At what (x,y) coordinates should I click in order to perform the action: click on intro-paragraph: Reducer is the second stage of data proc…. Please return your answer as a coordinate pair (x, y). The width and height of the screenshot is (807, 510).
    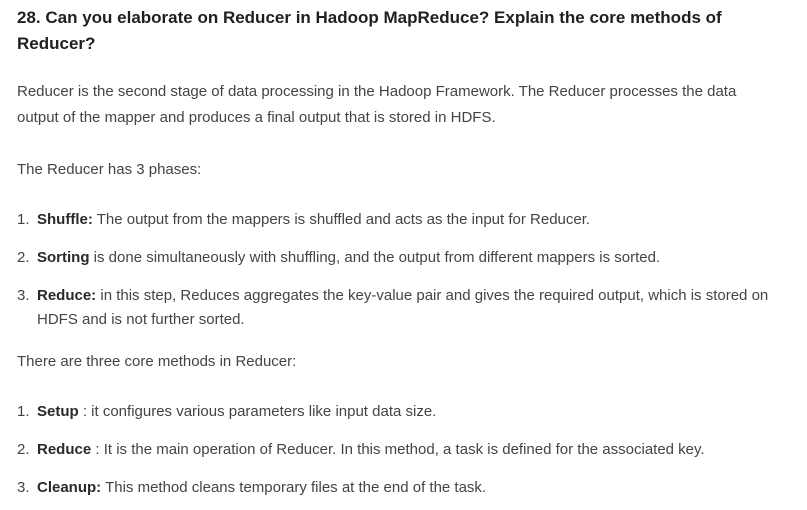
    Looking at the image, I should click on (377, 104).